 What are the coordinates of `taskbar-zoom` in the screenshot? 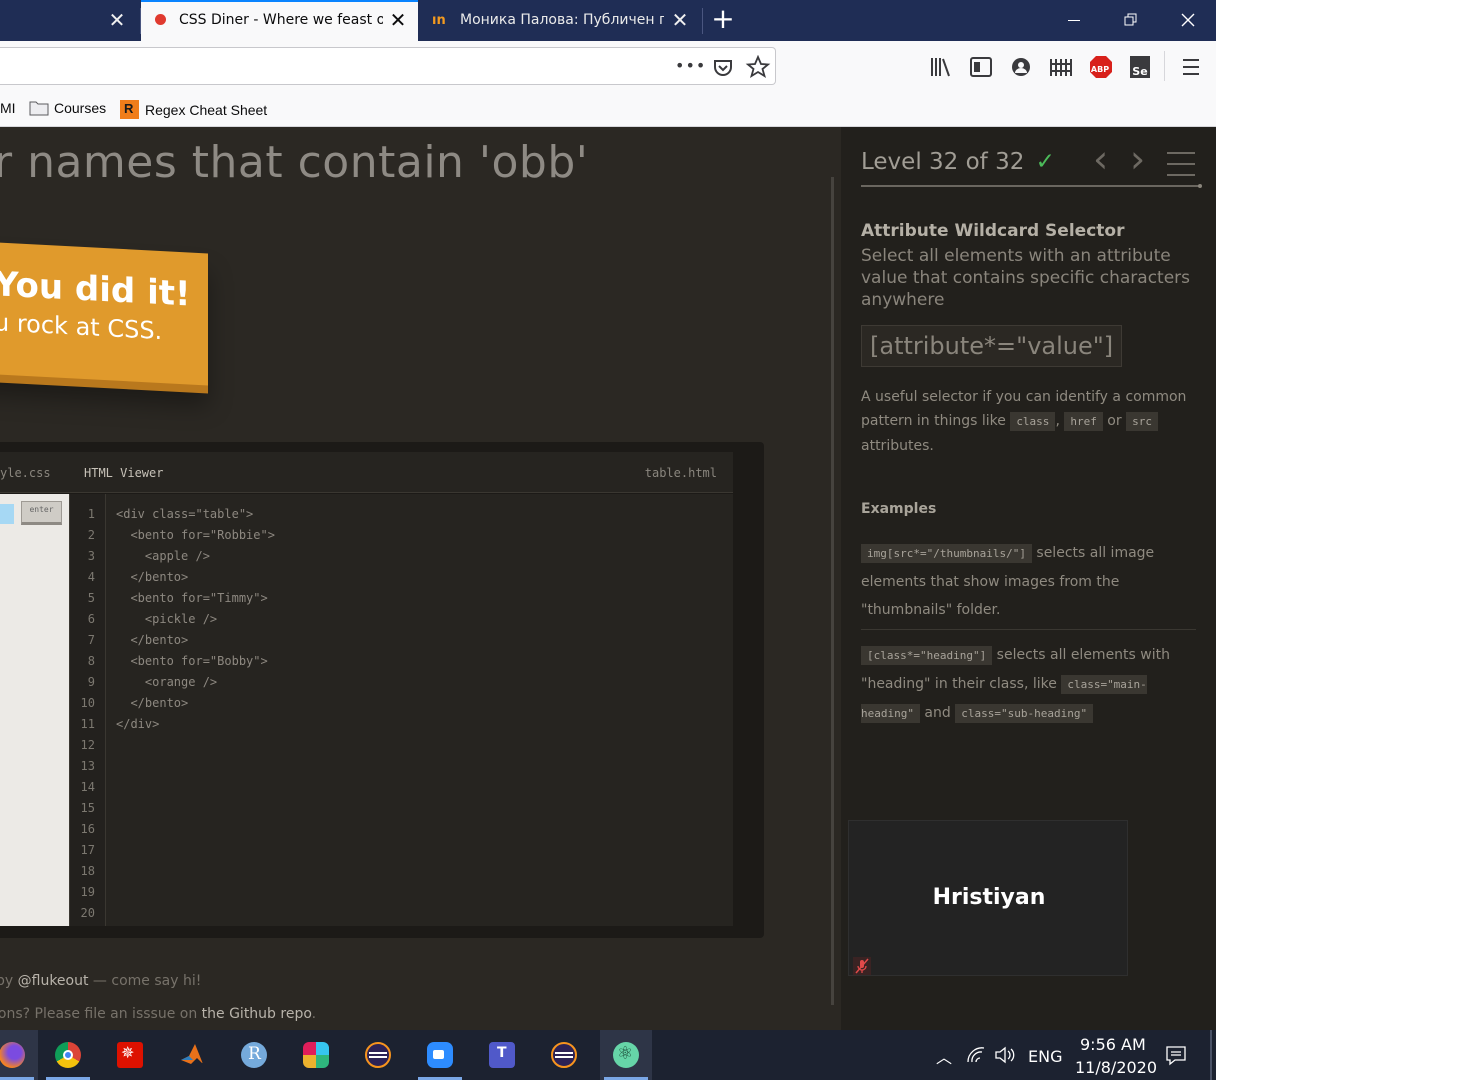 It's located at (440, 1055).